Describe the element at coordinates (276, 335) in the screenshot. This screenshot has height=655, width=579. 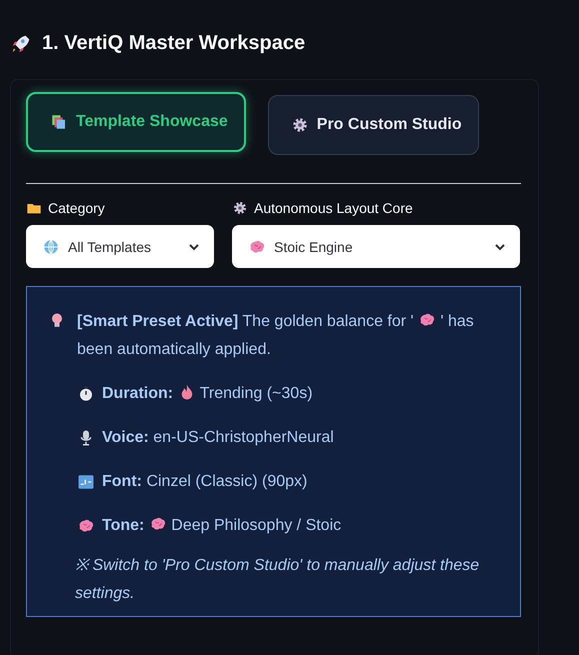
I see `info-message: [Smart Preset Active] The golden balance for ' ' has been automatically applied.` at that location.